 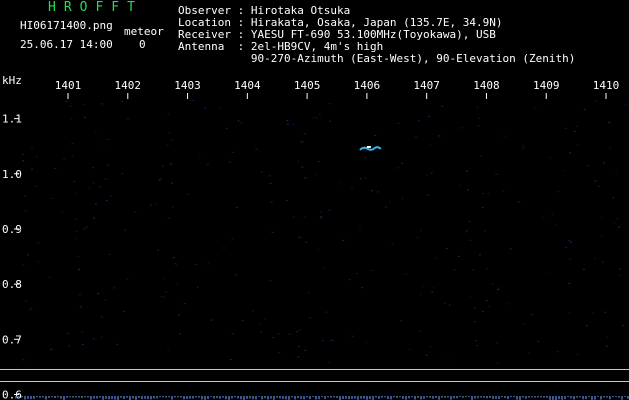 What do you see at coordinates (12, 80) in the screenshot?
I see `y-axis-label: kHz` at bounding box center [12, 80].